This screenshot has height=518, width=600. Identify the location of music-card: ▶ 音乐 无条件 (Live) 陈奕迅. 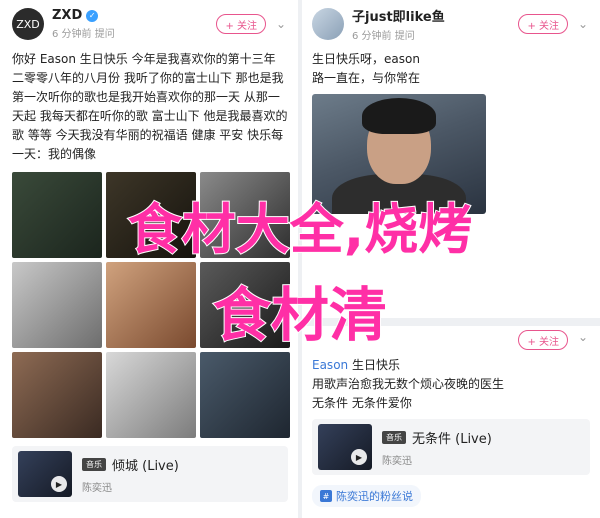
(451, 447).